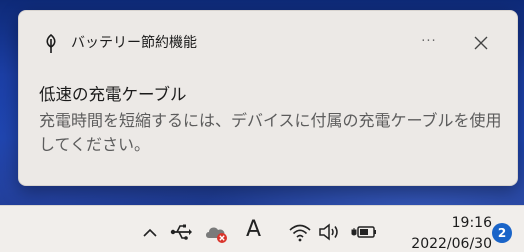 The width and height of the screenshot is (524, 252). What do you see at coordinates (181, 232) in the screenshot?
I see `usb-icon` at bounding box center [181, 232].